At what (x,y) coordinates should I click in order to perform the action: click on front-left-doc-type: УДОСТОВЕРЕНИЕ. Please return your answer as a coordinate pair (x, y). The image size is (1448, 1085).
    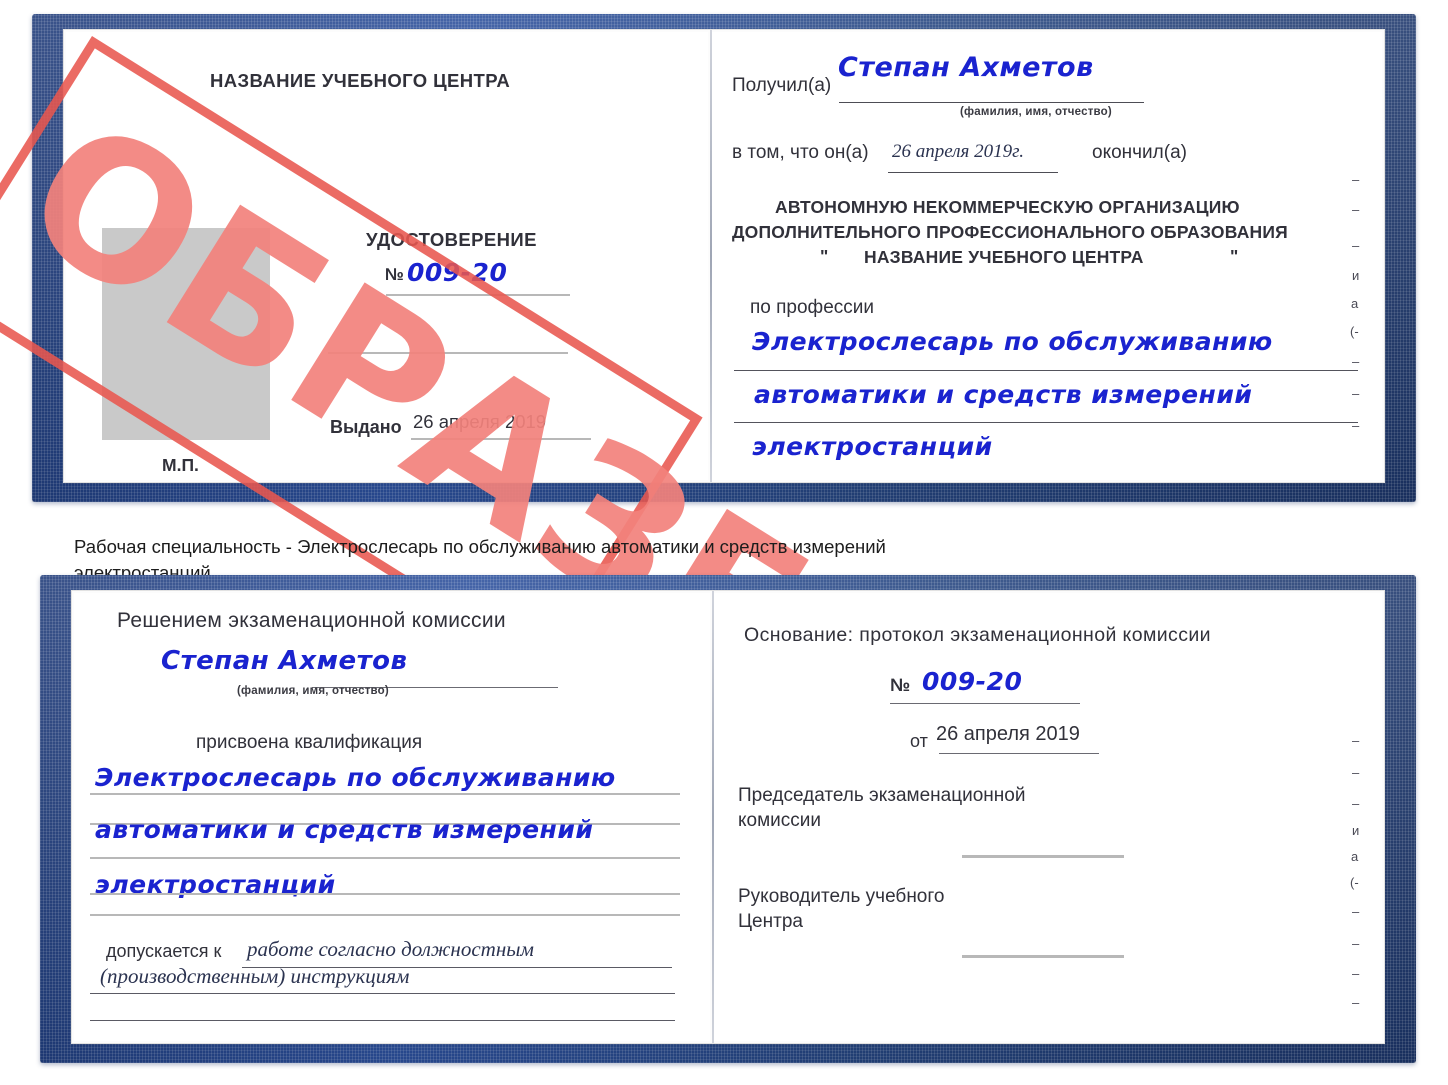
    Looking at the image, I should click on (451, 239).